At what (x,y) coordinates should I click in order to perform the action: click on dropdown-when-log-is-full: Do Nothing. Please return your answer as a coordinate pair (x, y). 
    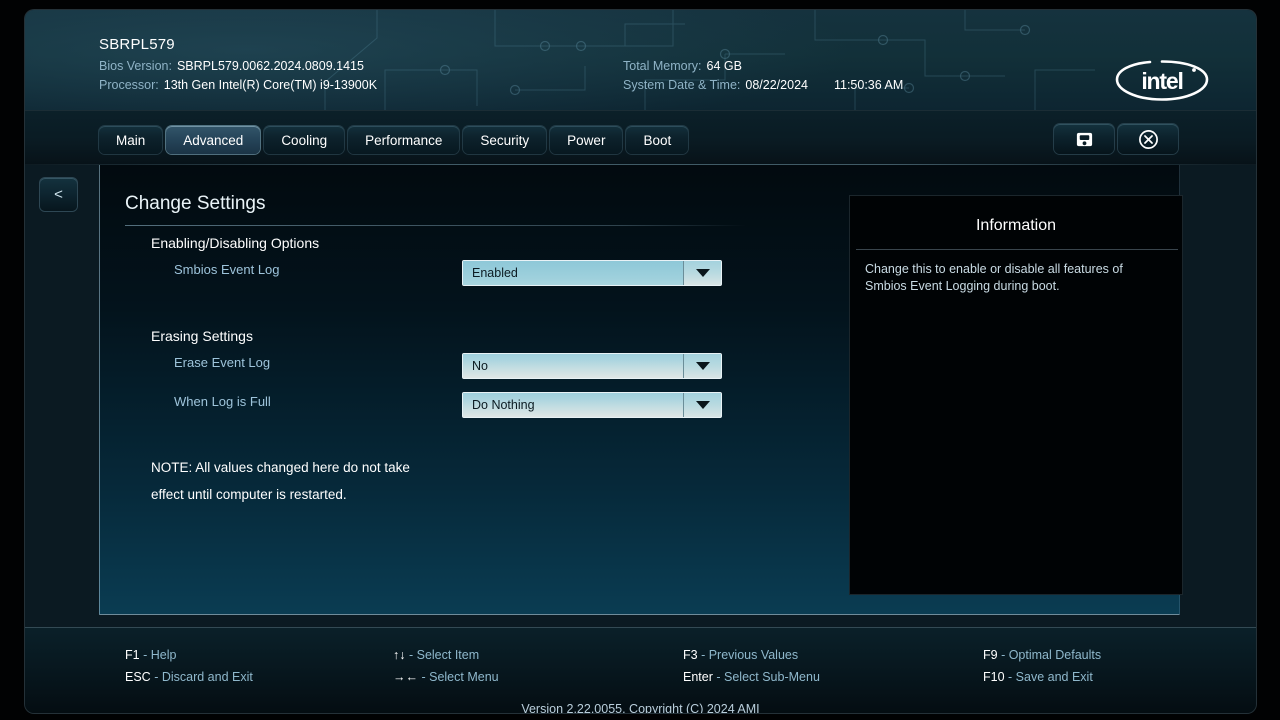
    Looking at the image, I should click on (592, 405).